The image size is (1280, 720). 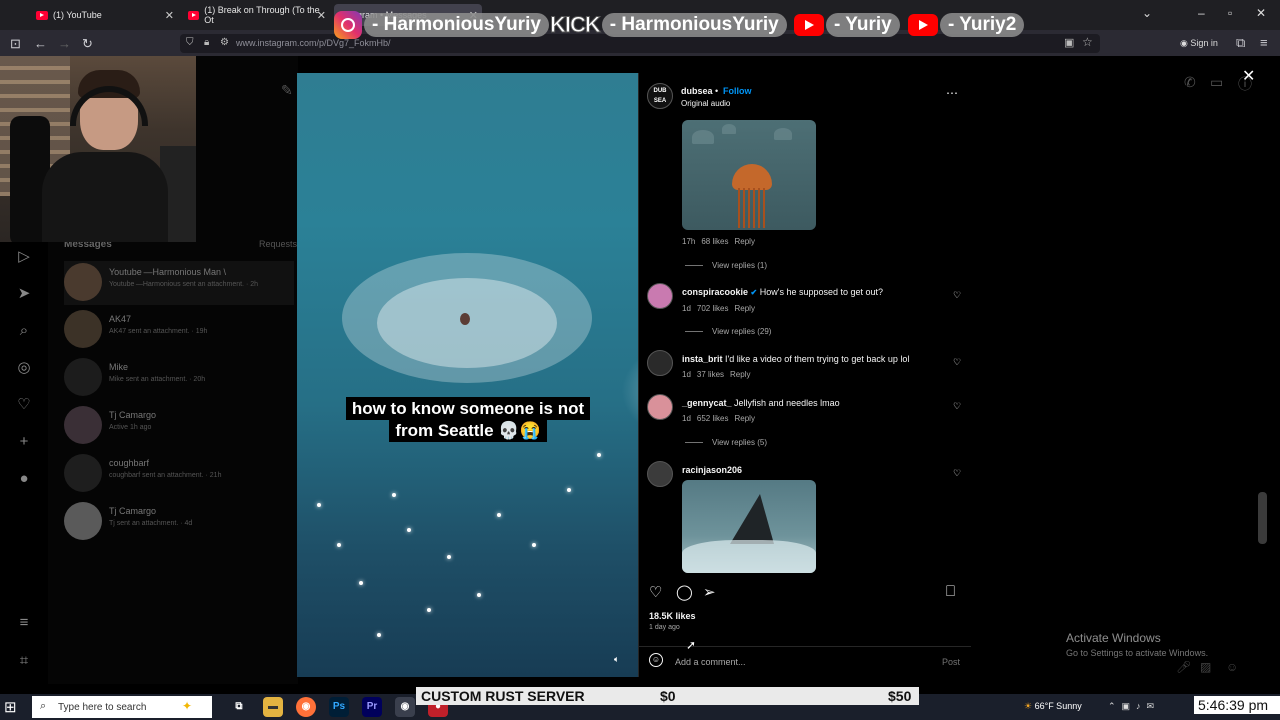 What do you see at coordinates (728, 331) in the screenshot?
I see `view-replies-button: View replies (29)` at bounding box center [728, 331].